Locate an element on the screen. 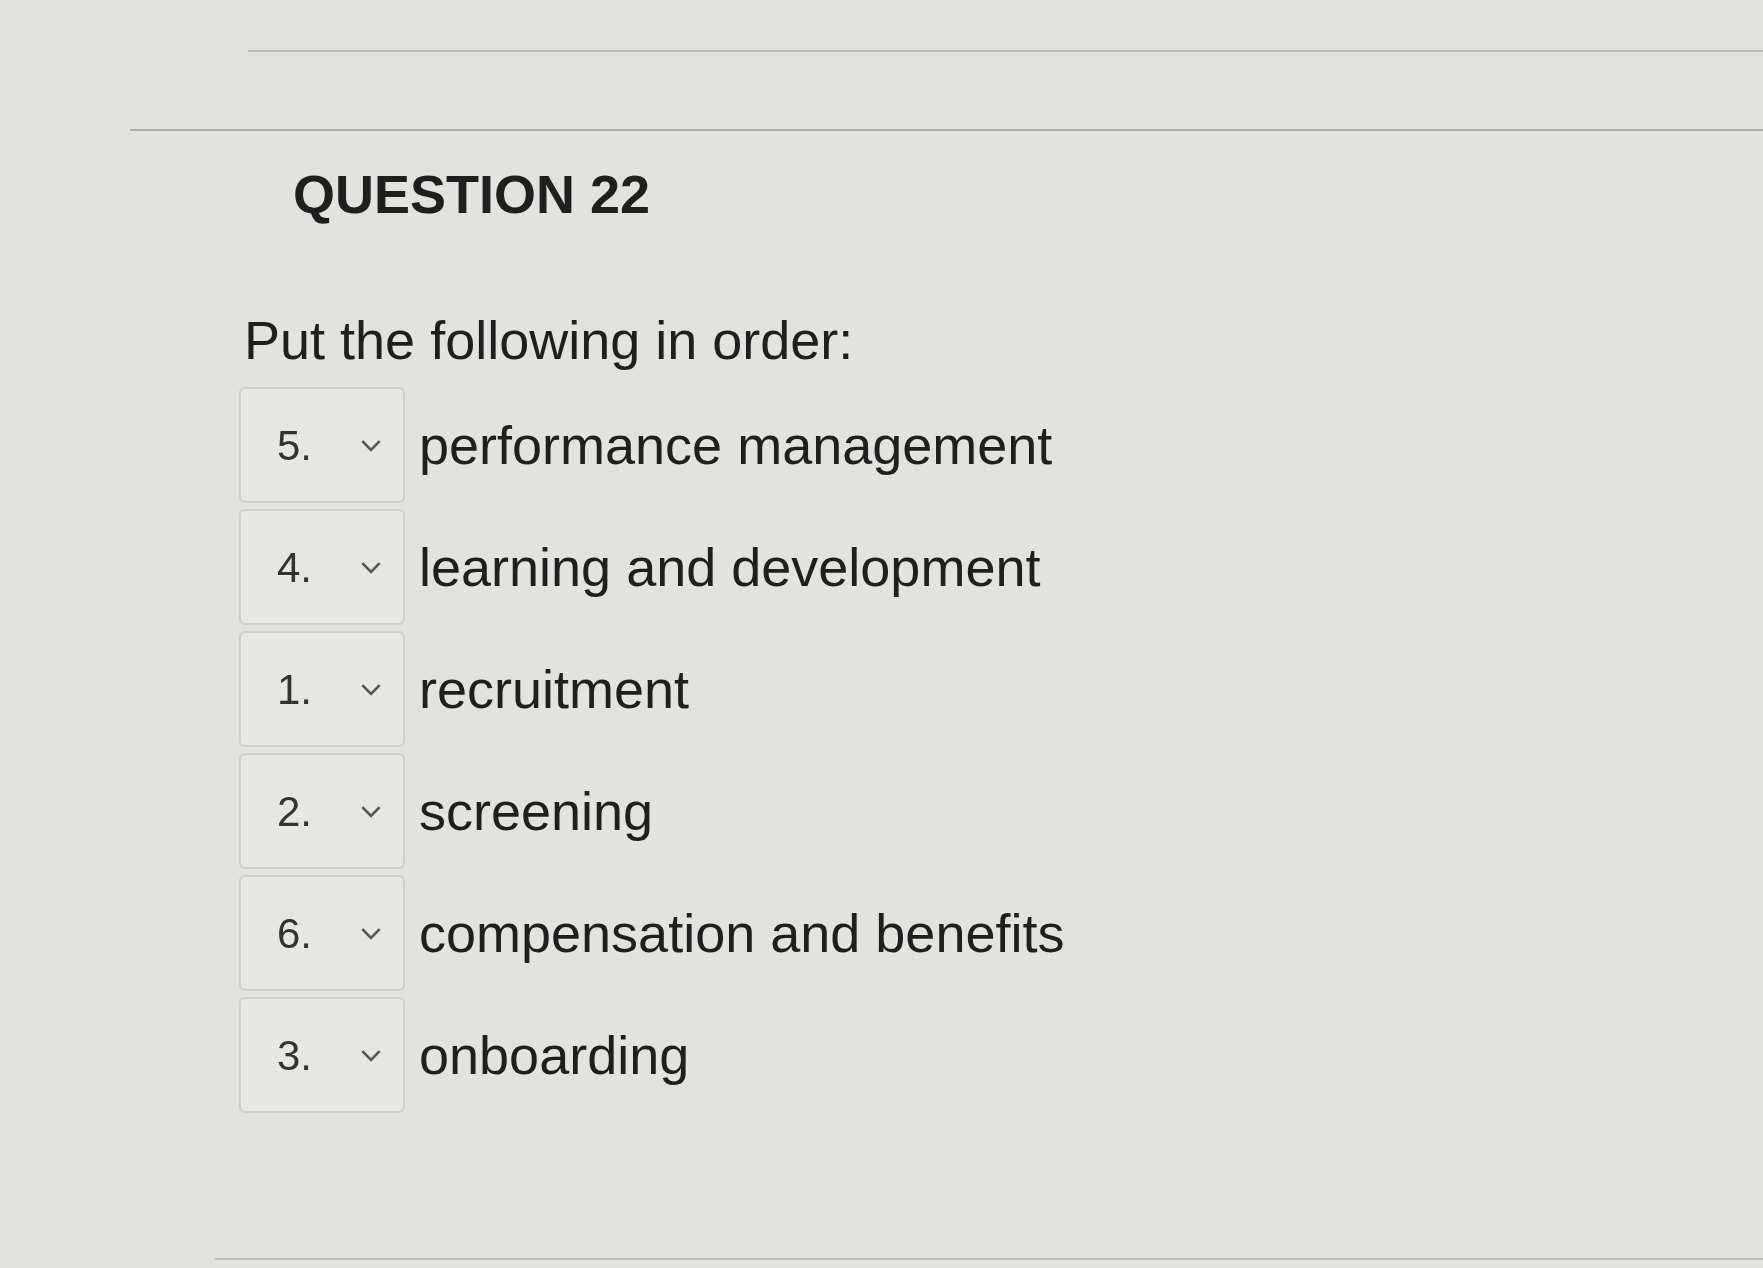 This screenshot has height=1268, width=1763. order-dropdown: 5. is located at coordinates (322, 445).